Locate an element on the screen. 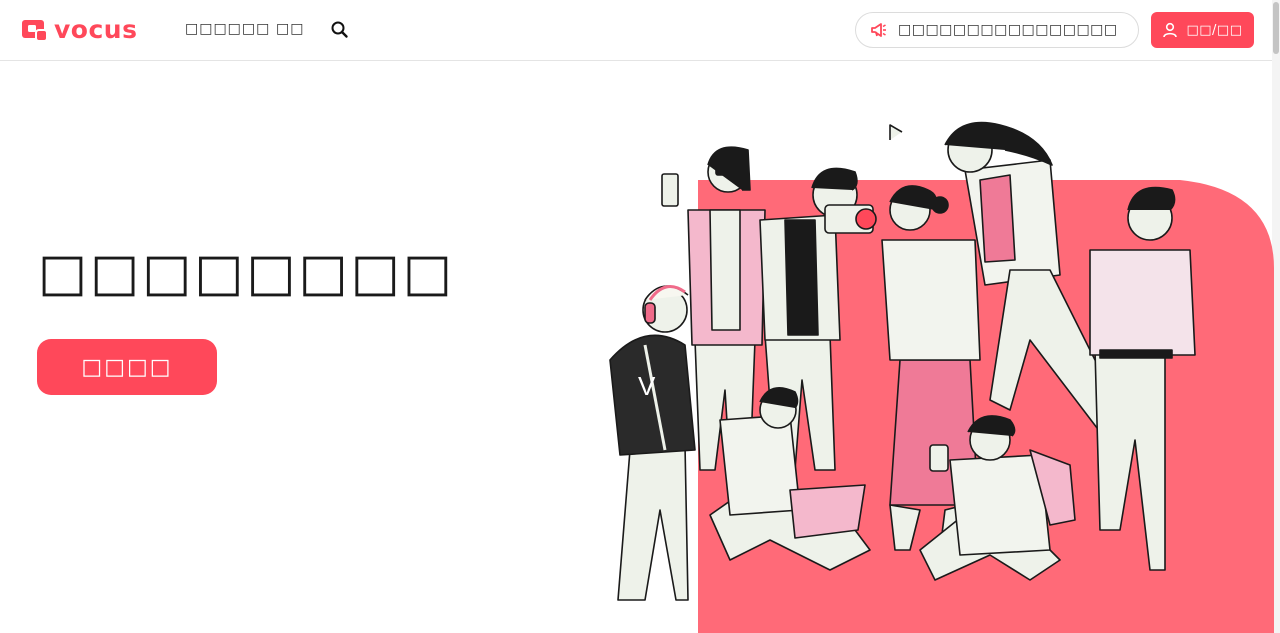 Image resolution: width=1280 pixels, height=633 pixels. announcement-pill: □□□□□□□□□□□□□□□□ is located at coordinates (997, 30).